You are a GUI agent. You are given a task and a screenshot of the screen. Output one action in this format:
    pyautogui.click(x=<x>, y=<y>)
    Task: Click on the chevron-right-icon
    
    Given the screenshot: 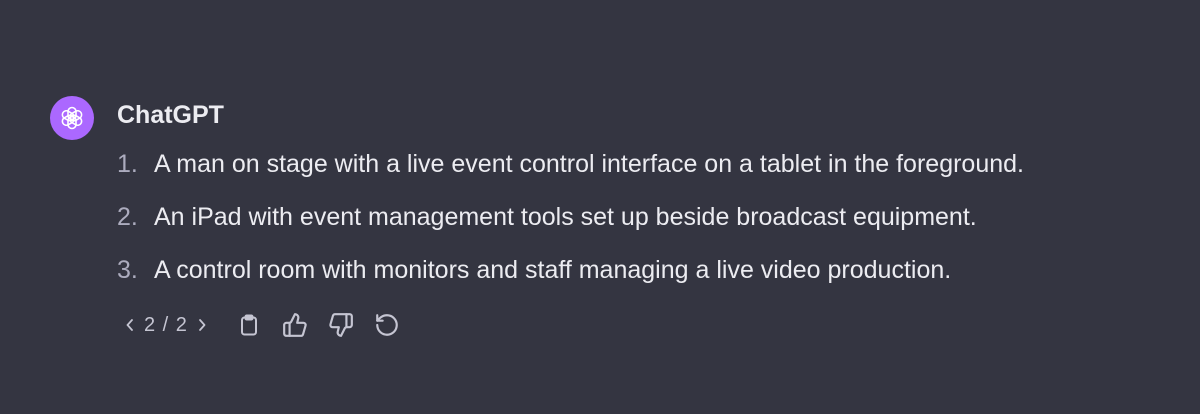 What is the action you would take?
    pyautogui.click(x=202, y=325)
    